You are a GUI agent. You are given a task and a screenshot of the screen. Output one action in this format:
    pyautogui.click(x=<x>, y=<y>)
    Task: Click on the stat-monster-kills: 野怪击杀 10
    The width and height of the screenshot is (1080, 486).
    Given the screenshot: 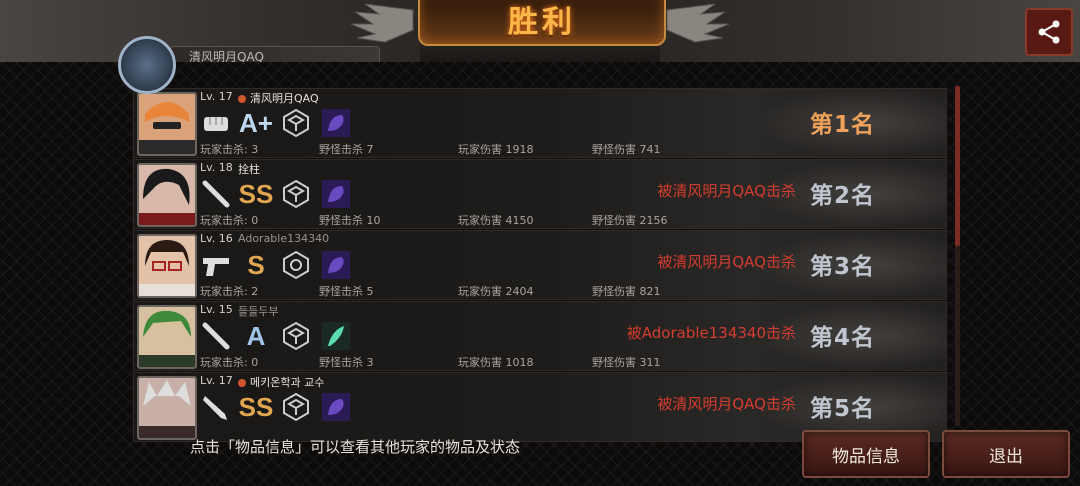 What is the action you would take?
    pyautogui.click(x=350, y=220)
    